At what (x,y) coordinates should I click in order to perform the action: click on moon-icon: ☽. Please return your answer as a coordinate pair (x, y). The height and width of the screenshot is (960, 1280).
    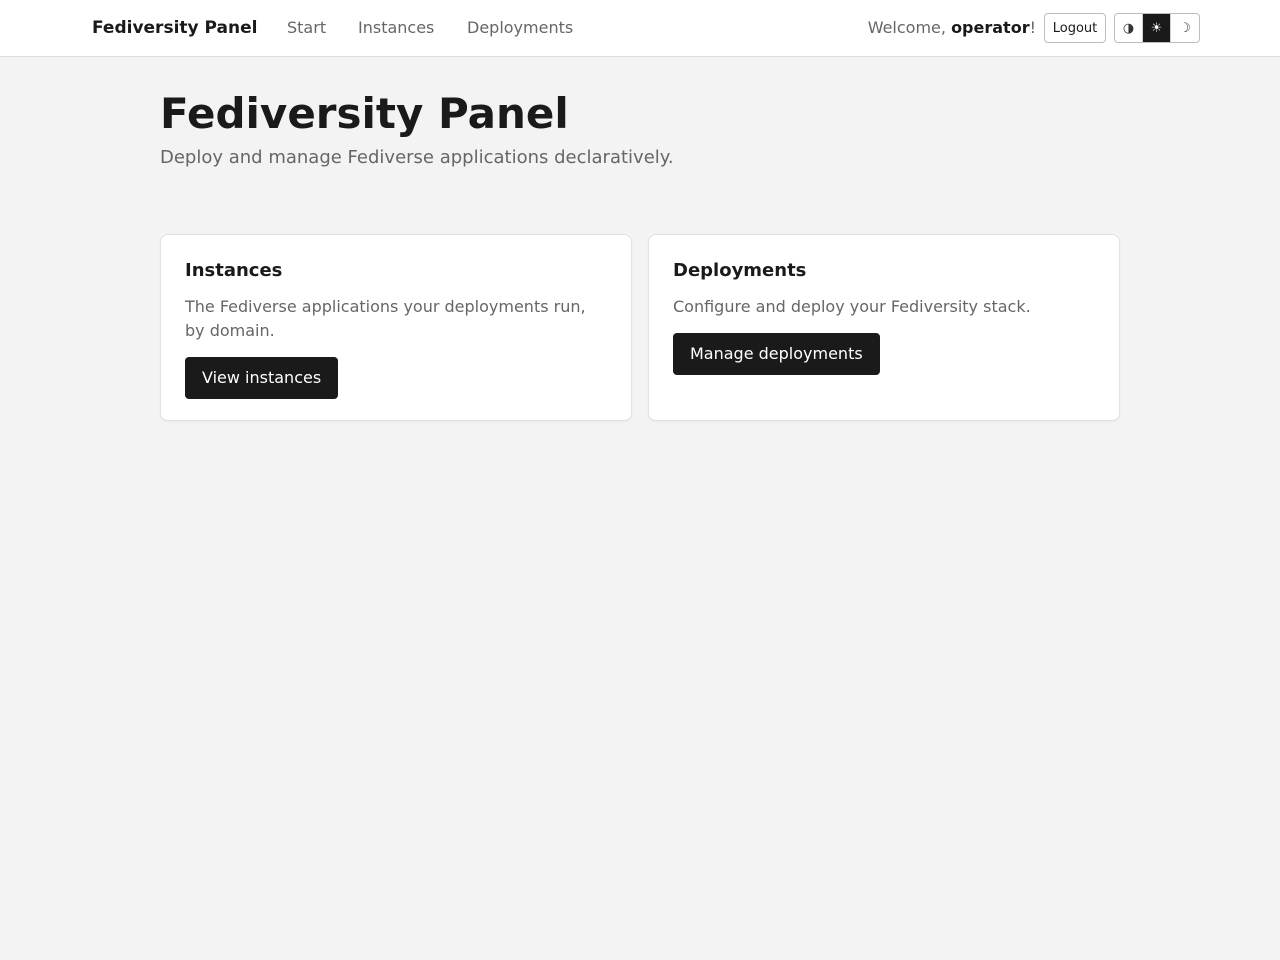
    Looking at the image, I should click on (1185, 28).